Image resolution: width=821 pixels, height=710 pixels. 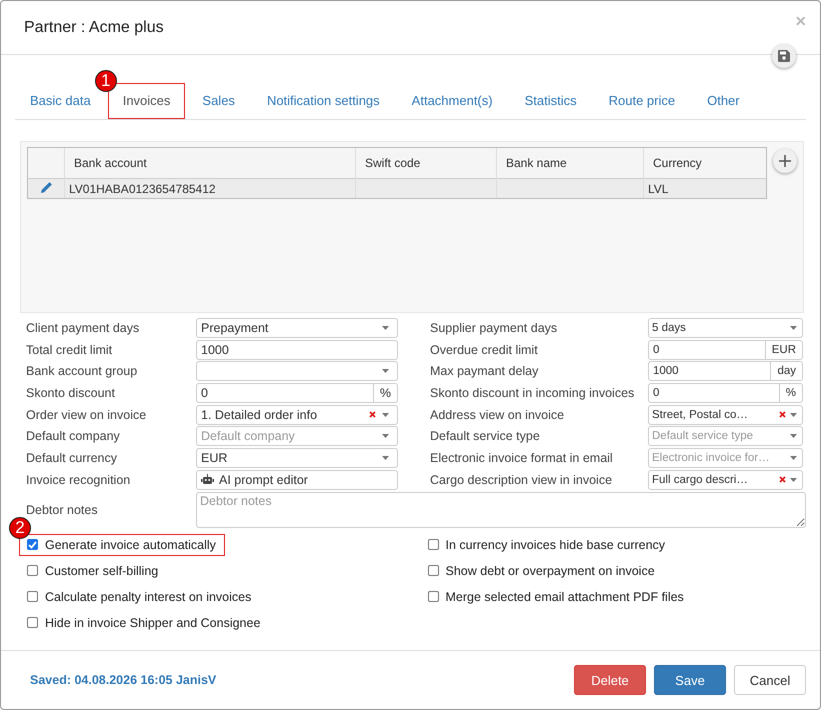 I want to click on checkbox-option: In currency invoices hide base currency, so click(x=547, y=545).